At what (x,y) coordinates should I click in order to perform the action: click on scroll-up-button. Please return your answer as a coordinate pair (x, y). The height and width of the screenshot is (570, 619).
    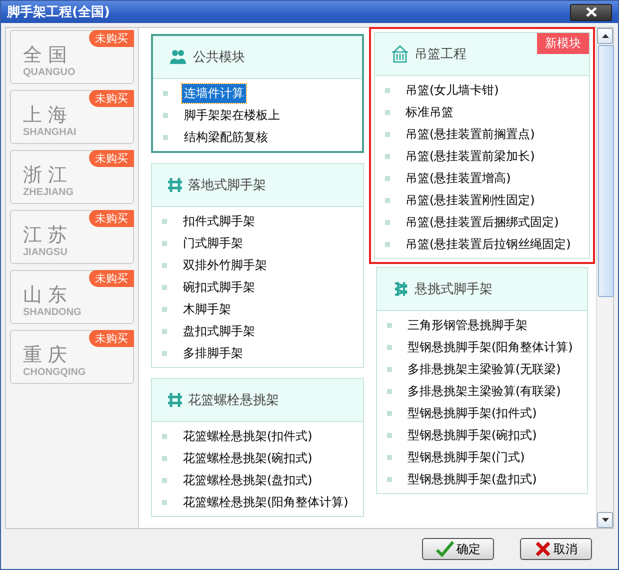
    Looking at the image, I should click on (605, 36).